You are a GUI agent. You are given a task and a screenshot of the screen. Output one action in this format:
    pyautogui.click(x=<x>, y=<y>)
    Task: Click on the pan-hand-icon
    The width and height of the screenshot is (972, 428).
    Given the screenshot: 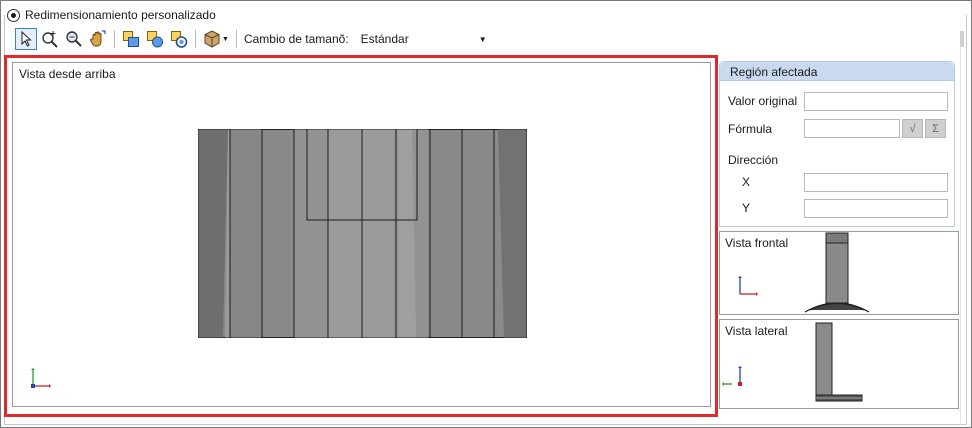 What is the action you would take?
    pyautogui.click(x=98, y=38)
    